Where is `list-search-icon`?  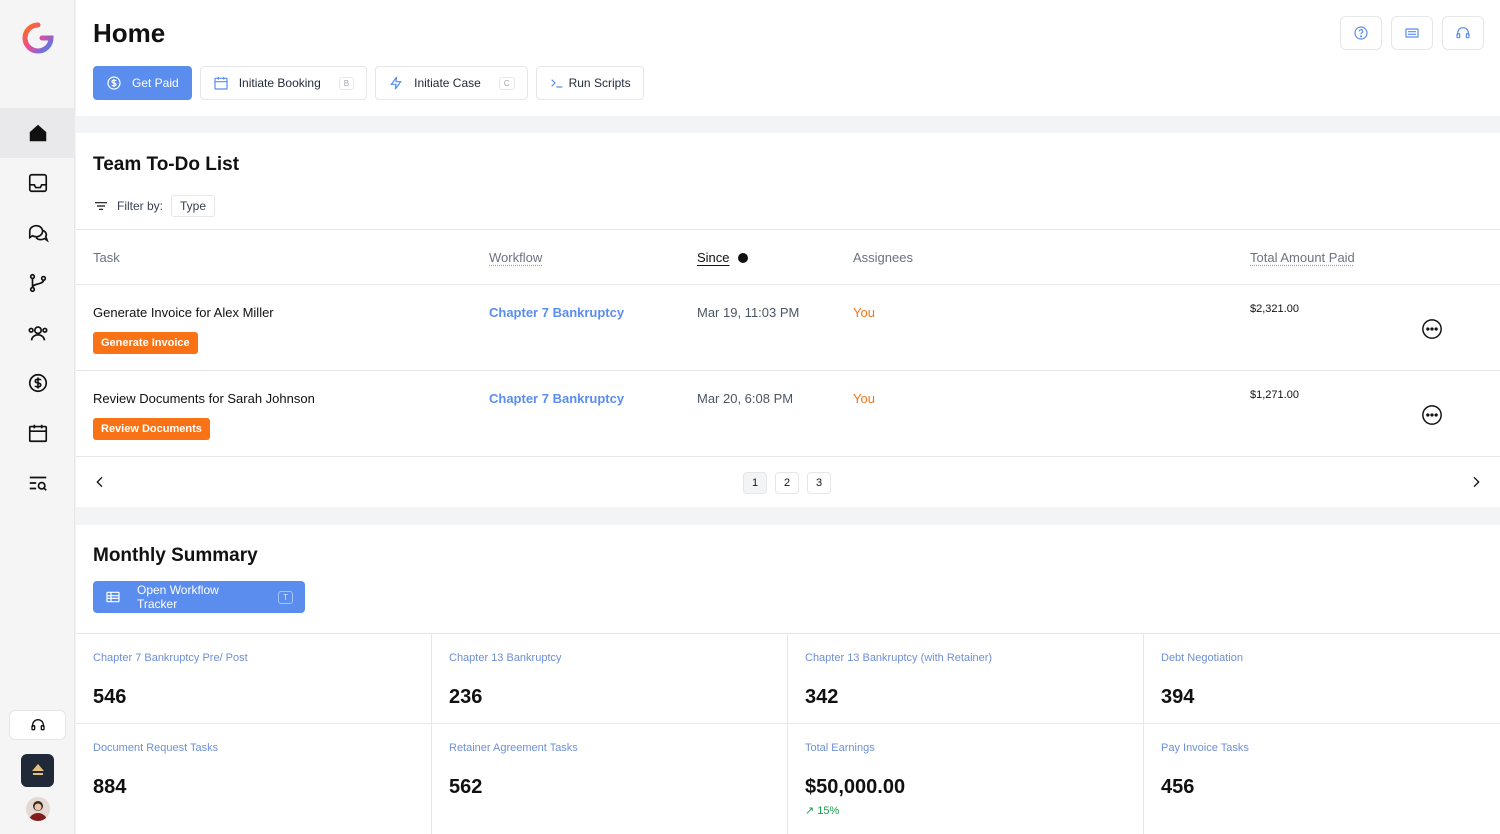 list-search-icon is located at coordinates (38, 483).